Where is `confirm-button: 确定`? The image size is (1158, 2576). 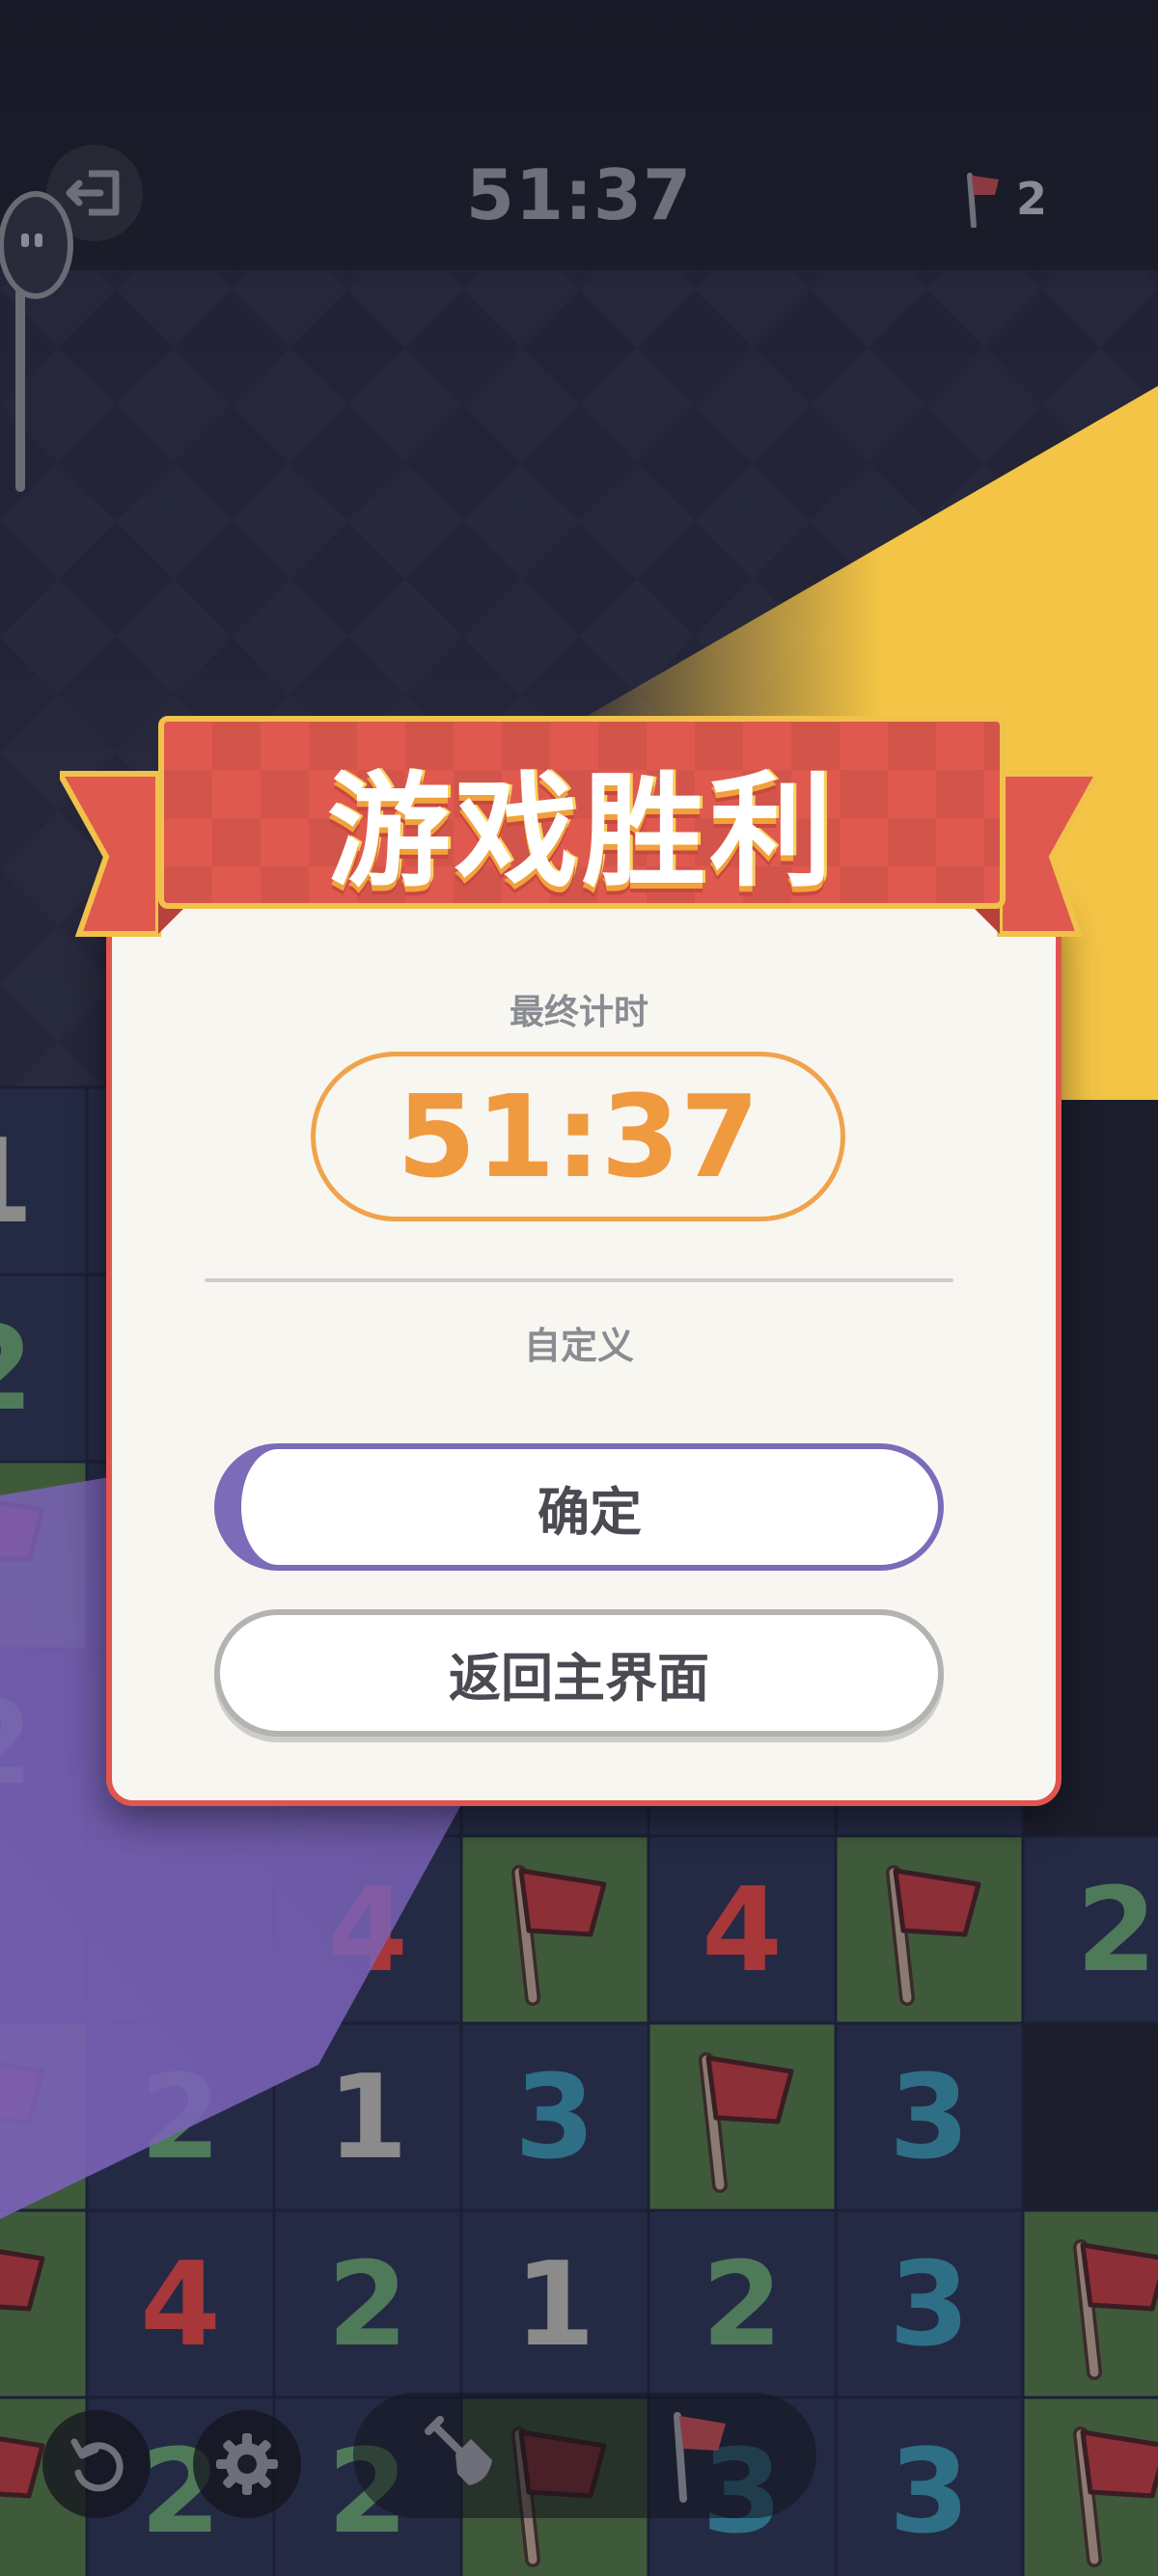
confirm-button: 确定 is located at coordinates (579, 1507).